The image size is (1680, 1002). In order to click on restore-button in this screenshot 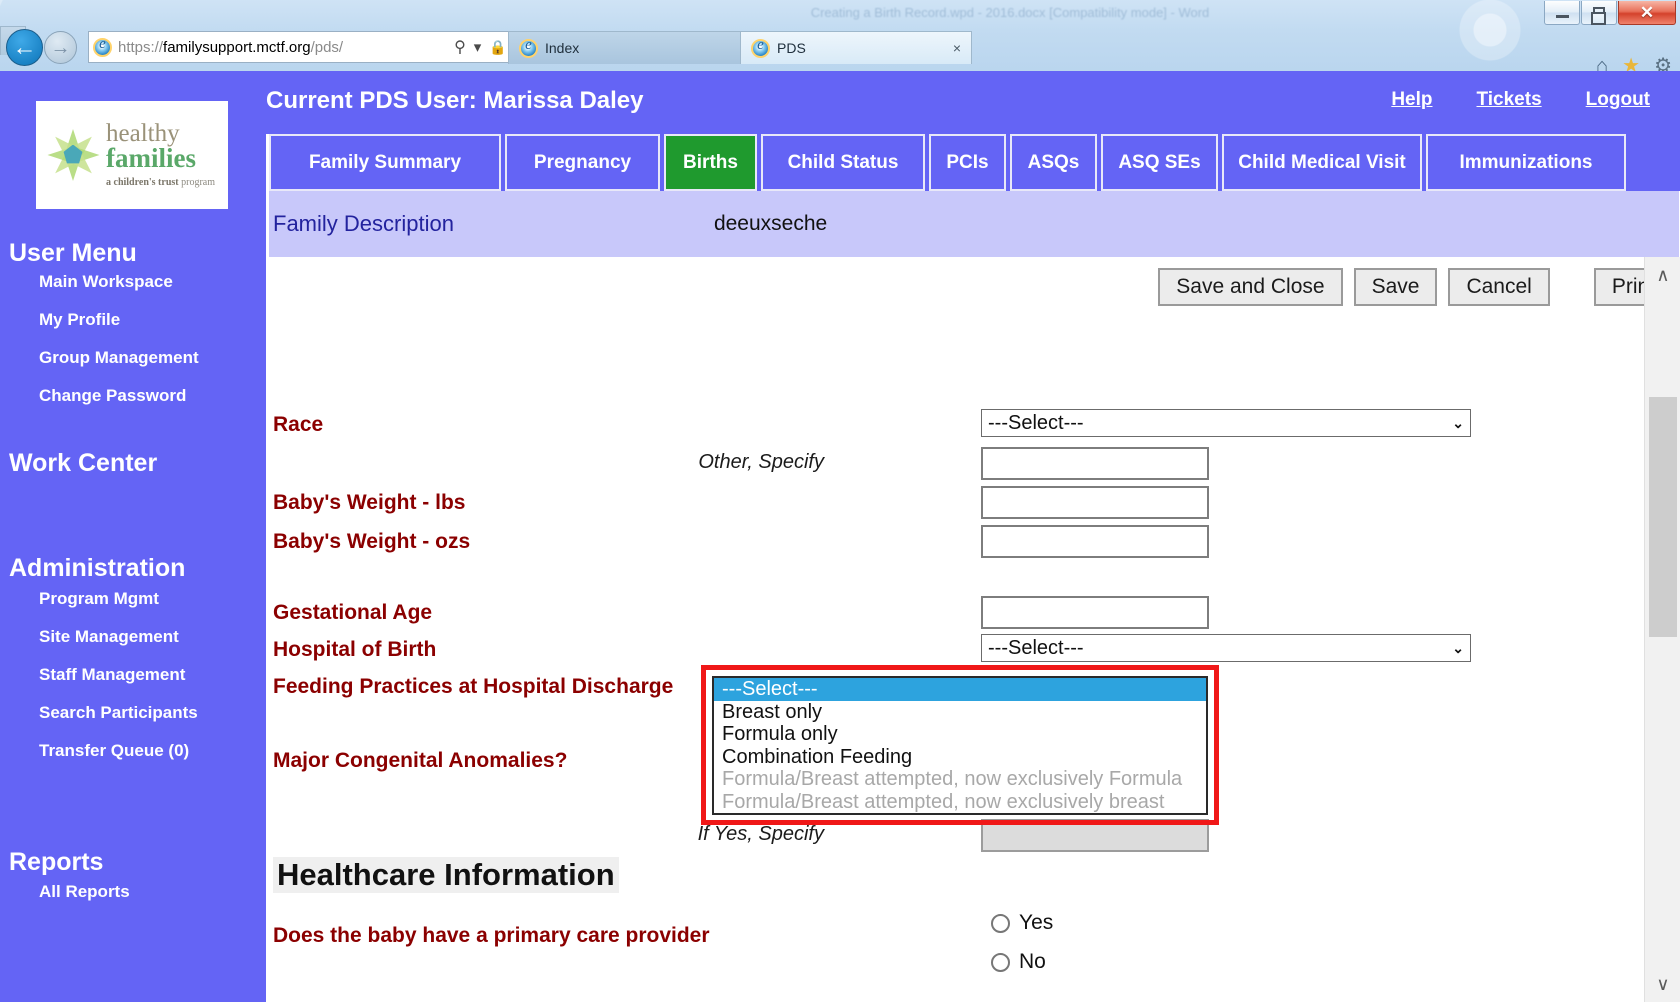, I will do `click(1599, 13)`.